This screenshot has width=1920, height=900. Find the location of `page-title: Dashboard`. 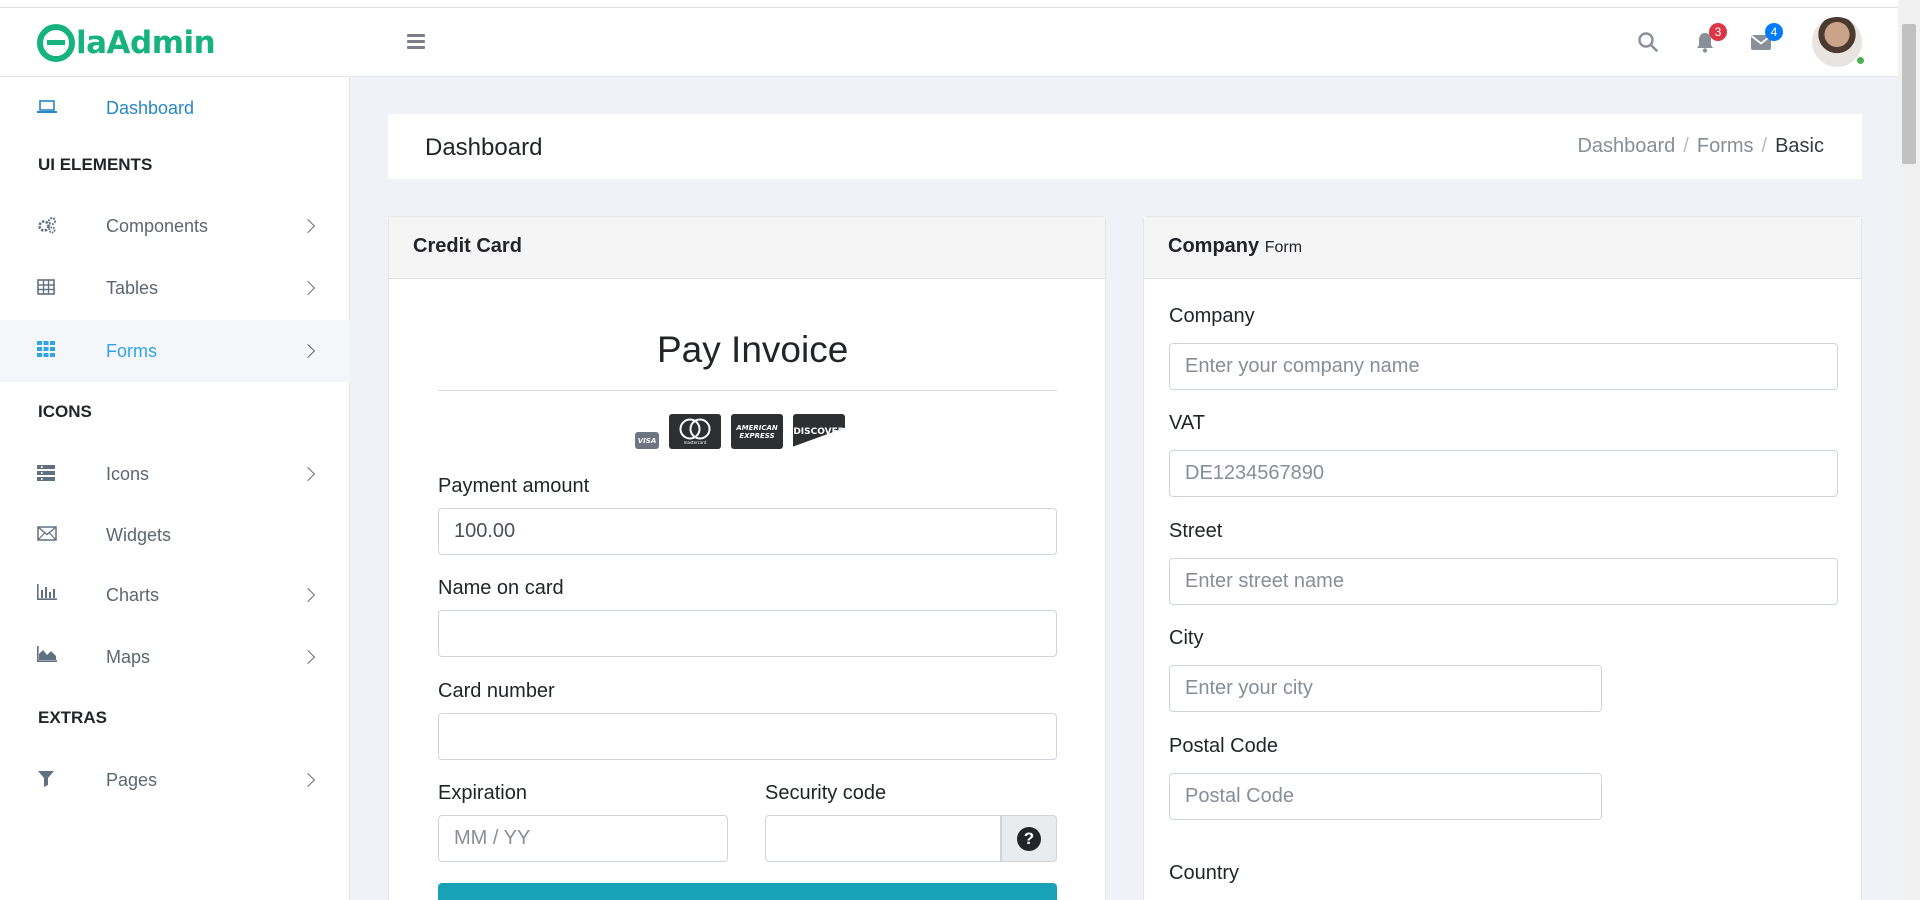

page-title: Dashboard is located at coordinates (484, 147).